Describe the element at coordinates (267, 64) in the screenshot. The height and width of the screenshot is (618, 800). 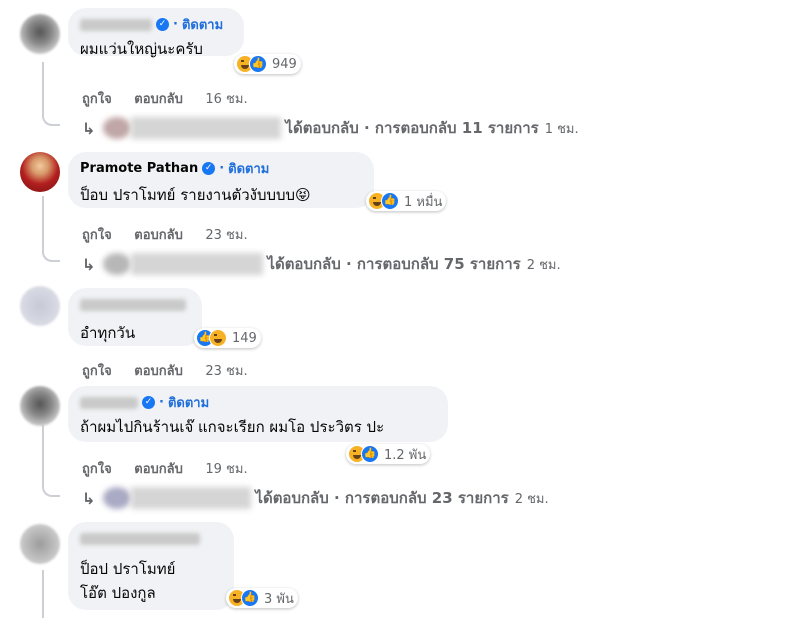
I see `reaction-summary: 👍 949` at that location.